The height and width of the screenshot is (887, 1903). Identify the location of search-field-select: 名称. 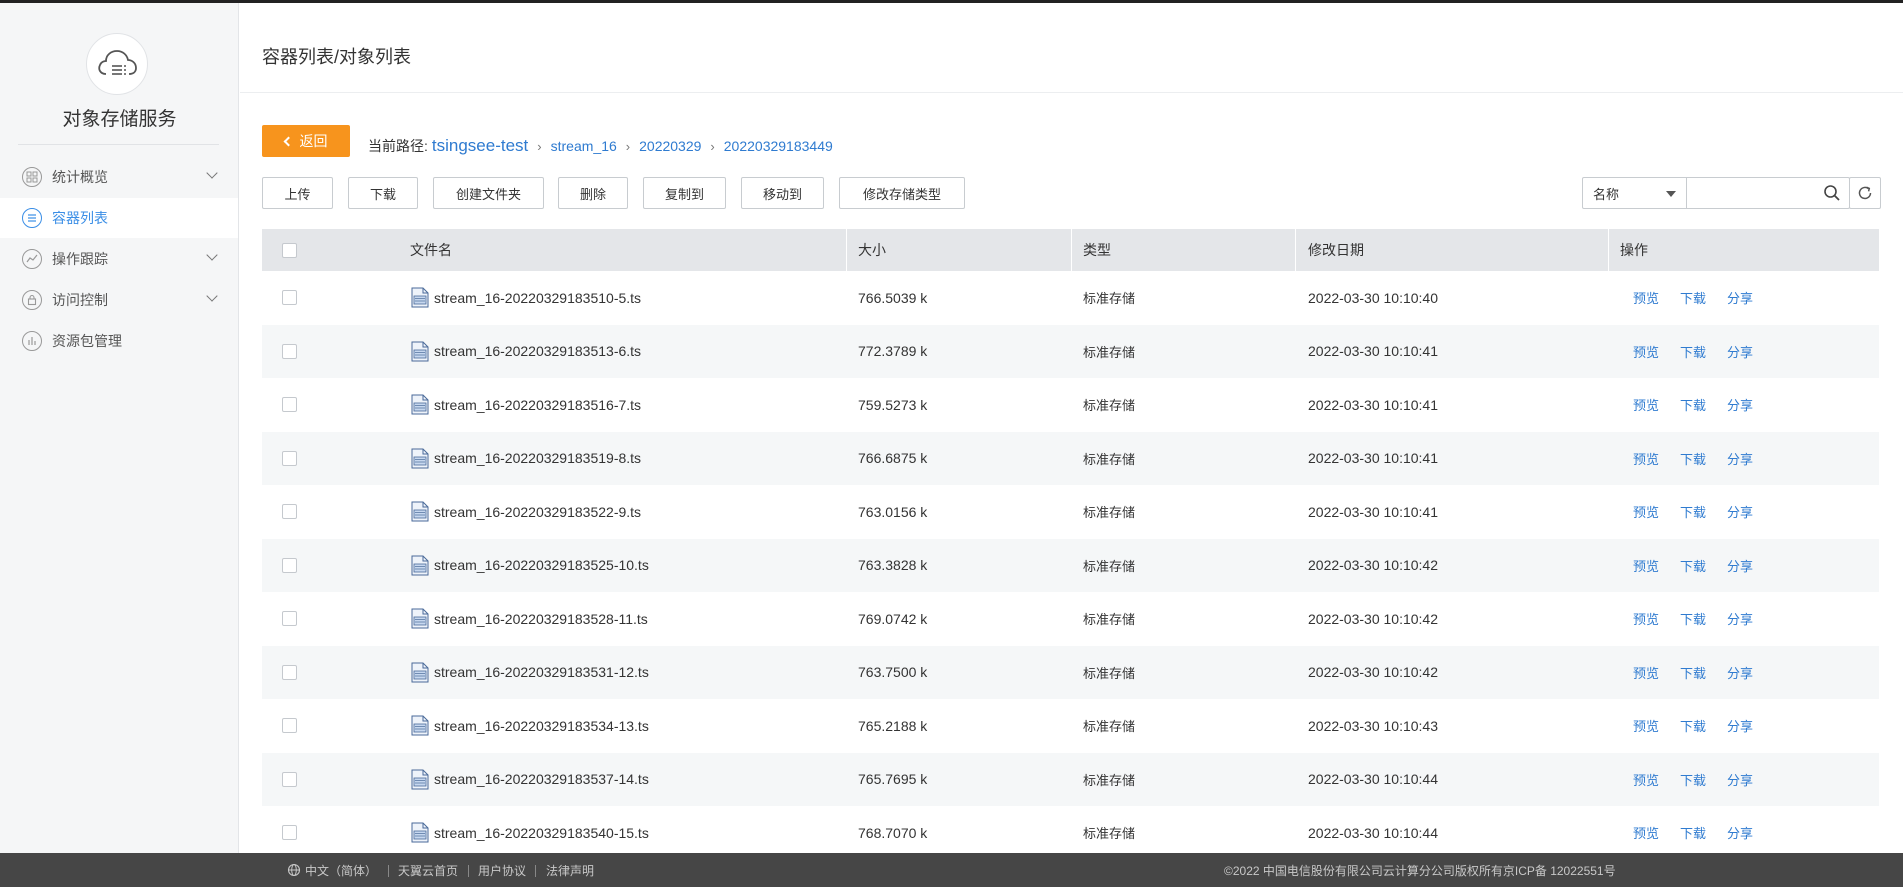
(1635, 193).